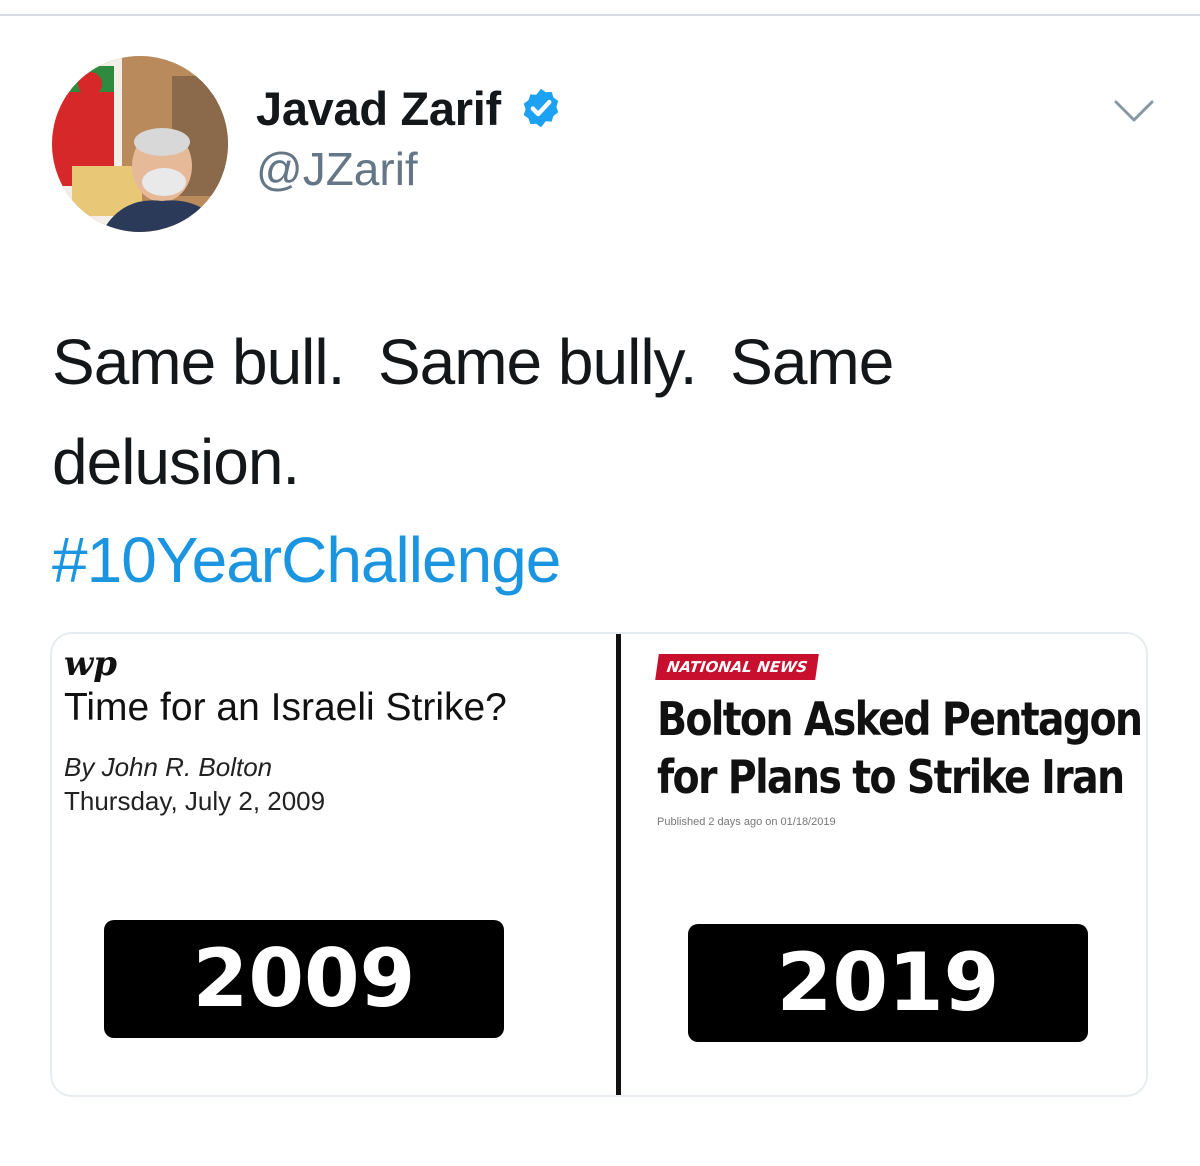 The image size is (1200, 1166). I want to click on author-handle: @JZarif, so click(337, 169).